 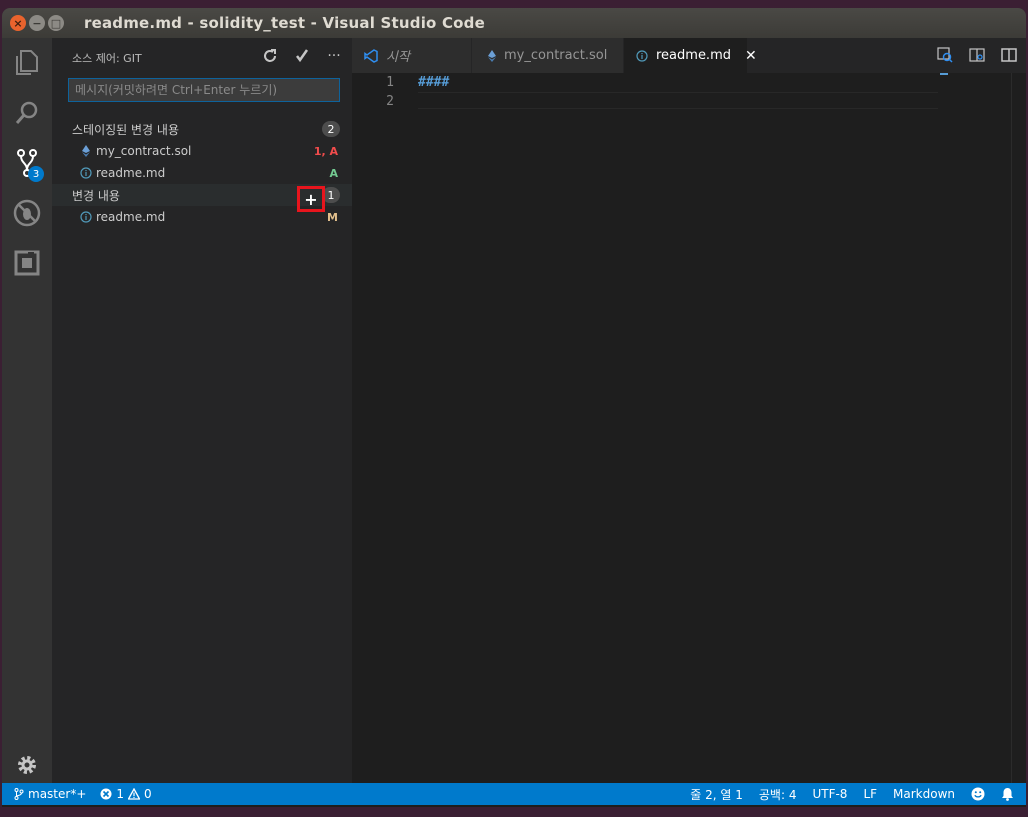 I want to click on tab-label: my_contract.sol, so click(x=556, y=55).